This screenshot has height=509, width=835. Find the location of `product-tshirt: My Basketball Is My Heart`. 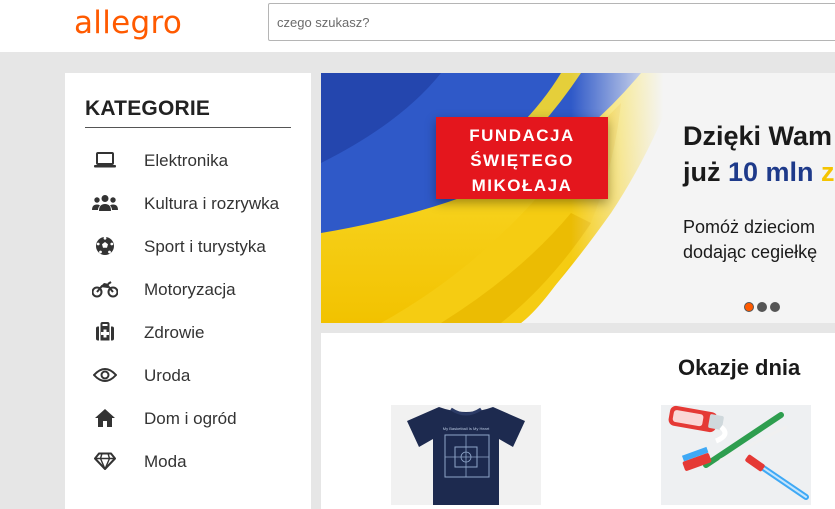

product-tshirt: My Basketball Is My Heart is located at coordinates (466, 455).